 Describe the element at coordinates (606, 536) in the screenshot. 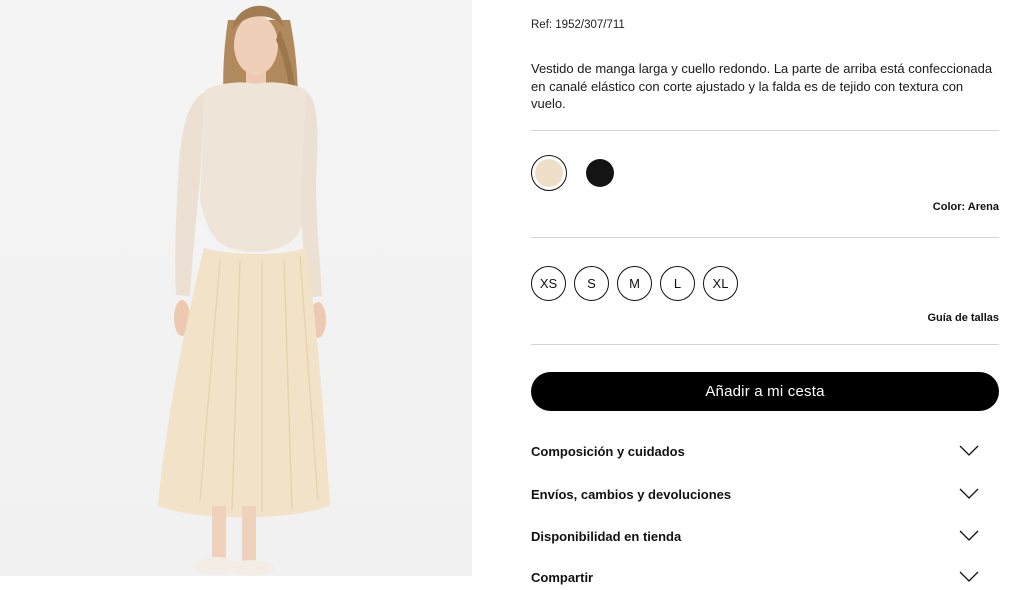

I see `accordion-label: Disponibilidad en tienda` at that location.